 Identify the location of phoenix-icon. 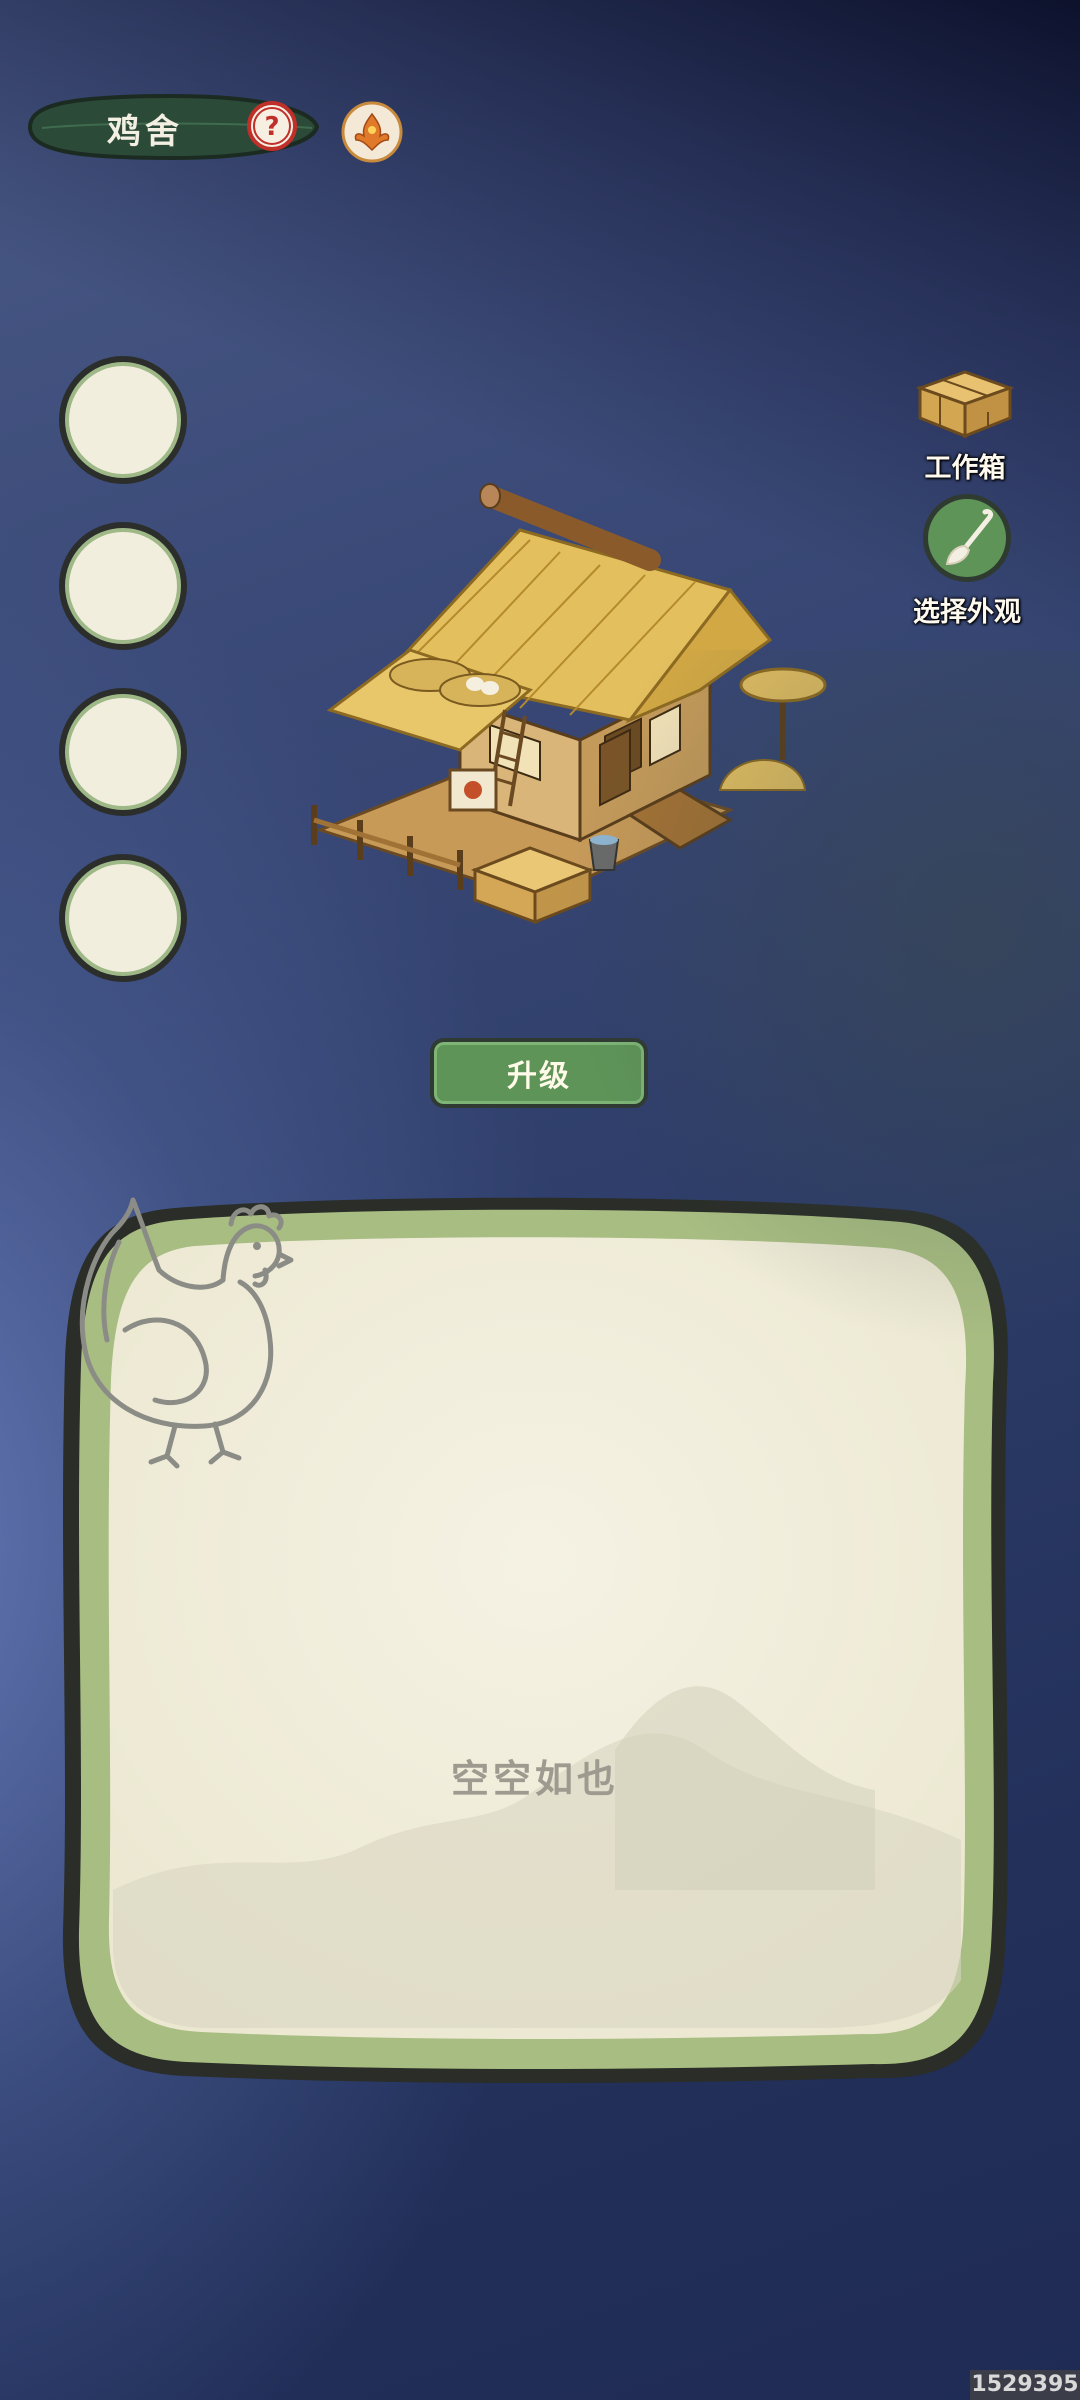
(372, 132).